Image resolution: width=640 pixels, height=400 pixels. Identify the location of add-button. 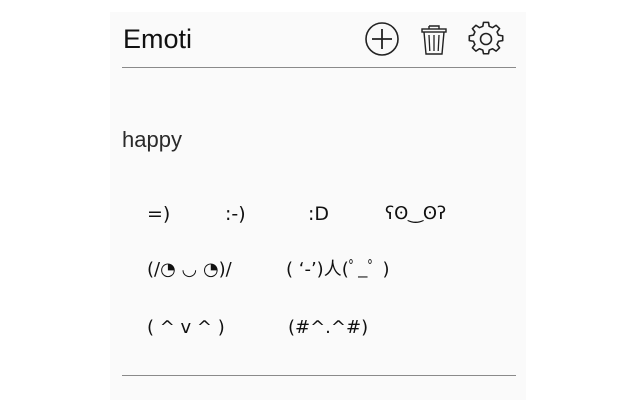
(382, 39).